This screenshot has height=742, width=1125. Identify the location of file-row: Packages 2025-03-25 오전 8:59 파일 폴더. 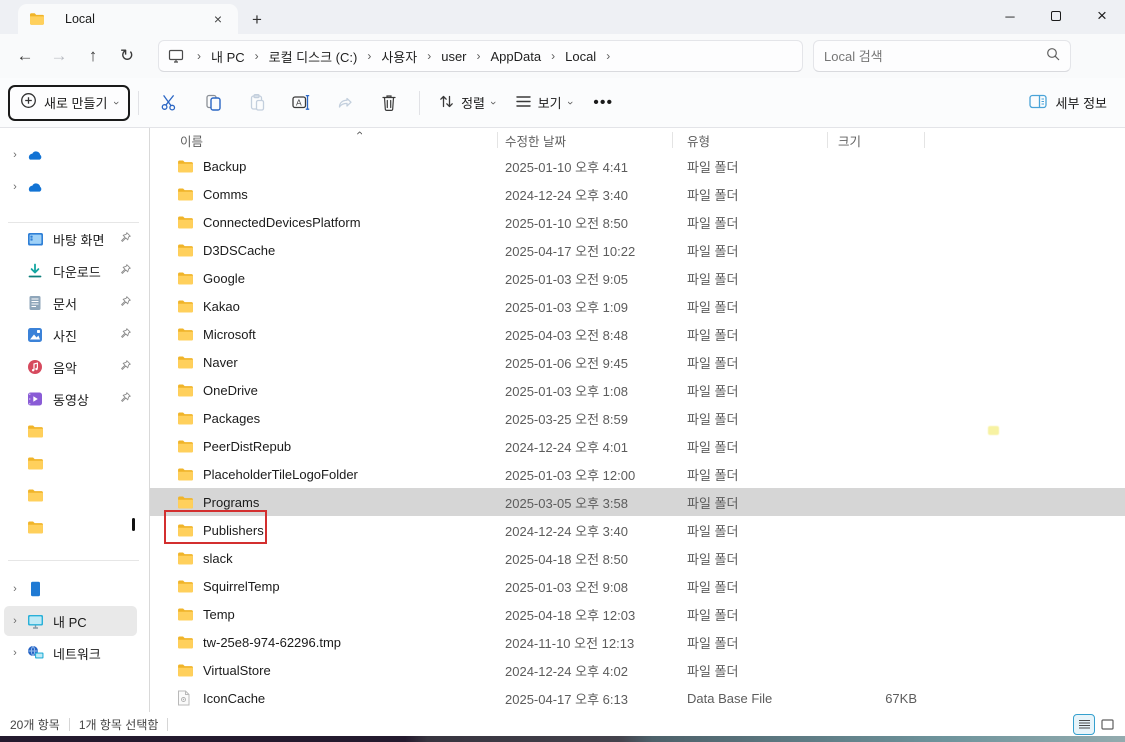
(637, 418).